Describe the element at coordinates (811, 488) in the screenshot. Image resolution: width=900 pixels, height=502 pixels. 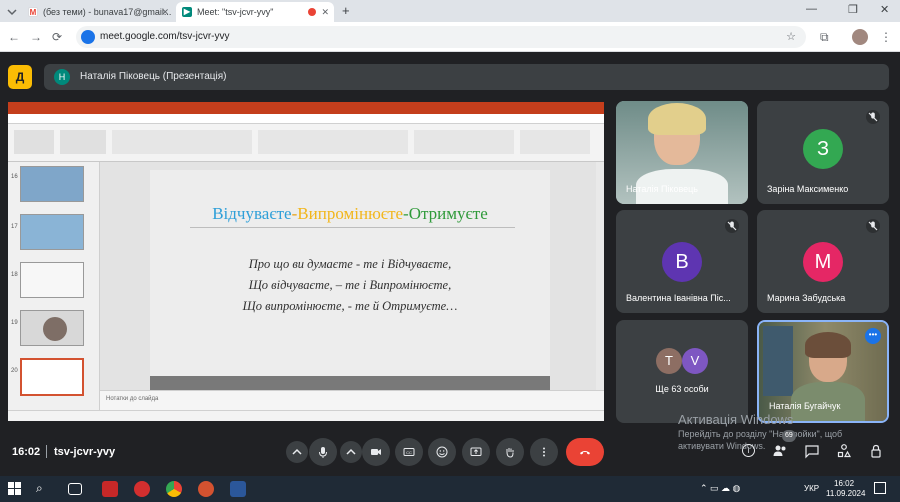
I see `keyboard-language: УКР` at that location.